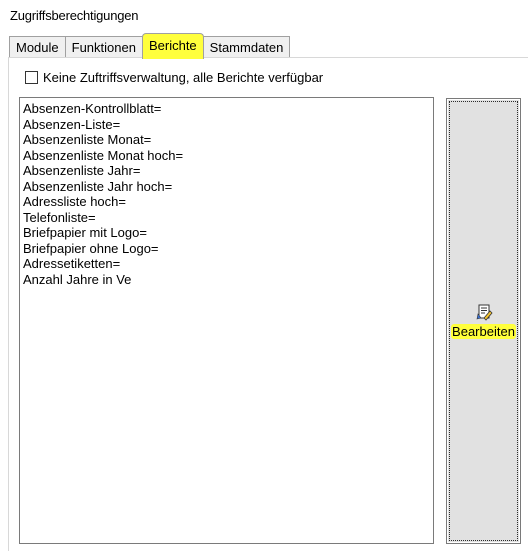 The image size is (528, 551). What do you see at coordinates (103, 47) in the screenshot?
I see `tab-funktionen: Funktionen` at bounding box center [103, 47].